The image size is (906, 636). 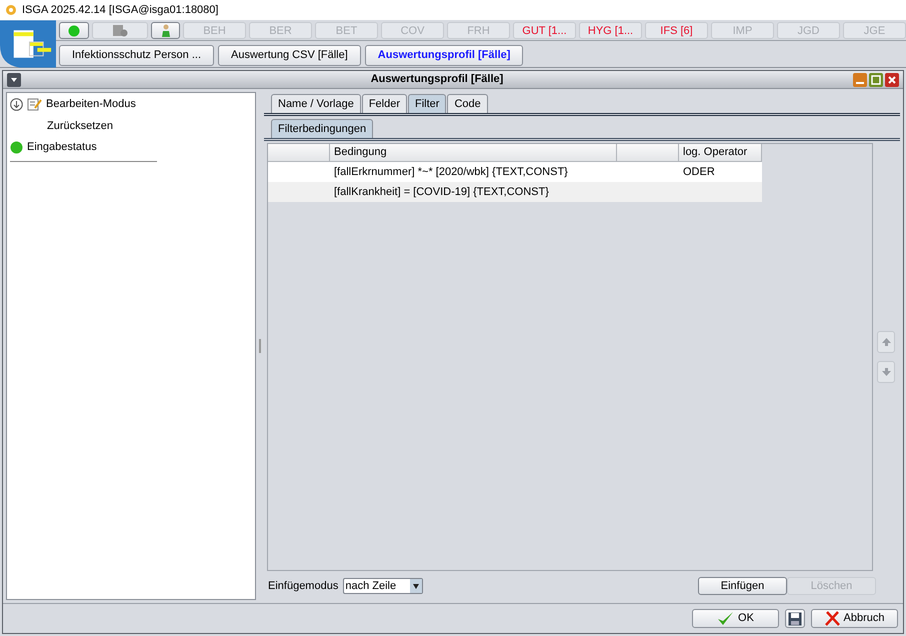 I want to click on window-menu-icon, so click(x=14, y=79).